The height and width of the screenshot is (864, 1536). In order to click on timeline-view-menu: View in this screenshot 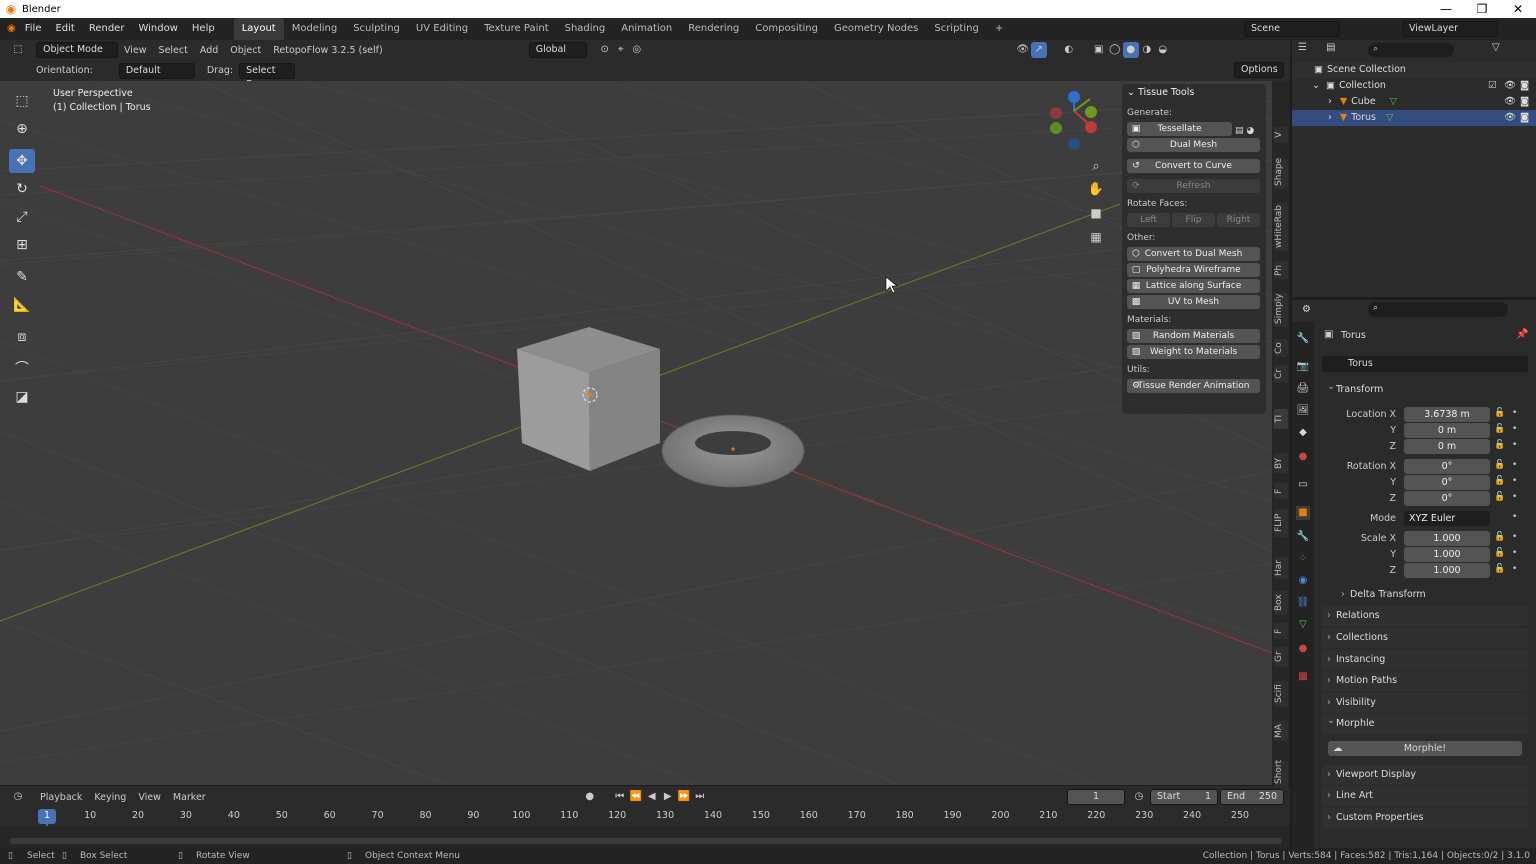, I will do `click(149, 797)`.